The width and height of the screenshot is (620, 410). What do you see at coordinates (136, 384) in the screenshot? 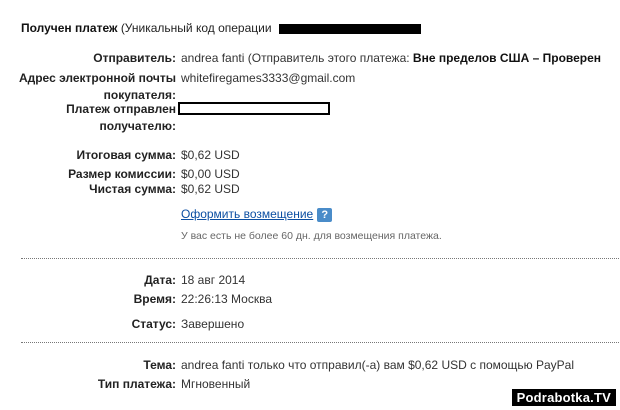
I see `payment-type-label: Тип платежа:` at bounding box center [136, 384].